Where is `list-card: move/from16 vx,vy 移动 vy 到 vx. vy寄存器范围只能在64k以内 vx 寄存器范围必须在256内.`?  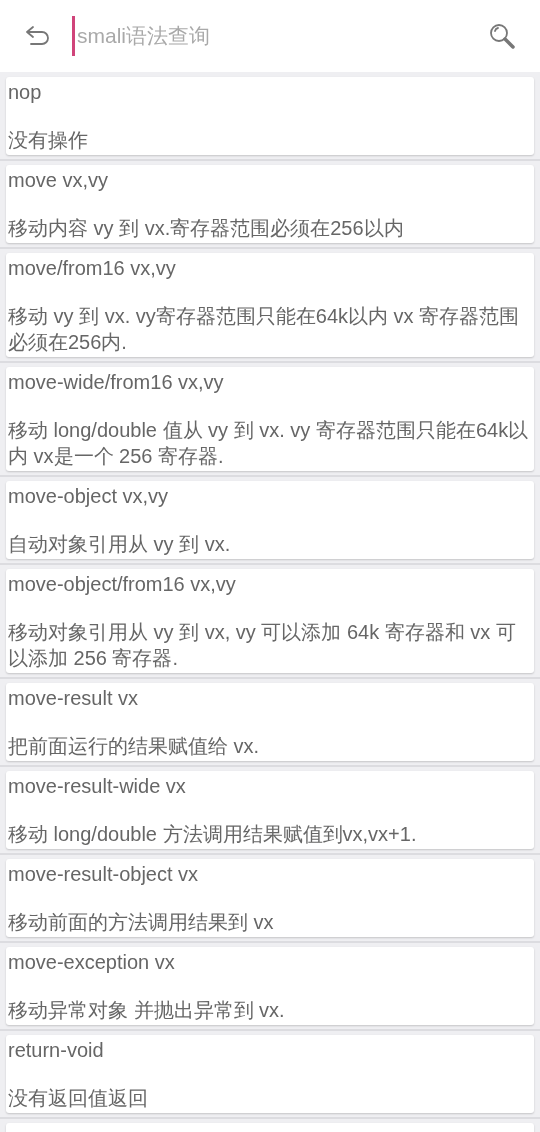
list-card: move/from16 vx,vy 移动 vy 到 vx. vy寄存器范围只能在64k以内 vx 寄存器范围必须在256内. is located at coordinates (270, 305).